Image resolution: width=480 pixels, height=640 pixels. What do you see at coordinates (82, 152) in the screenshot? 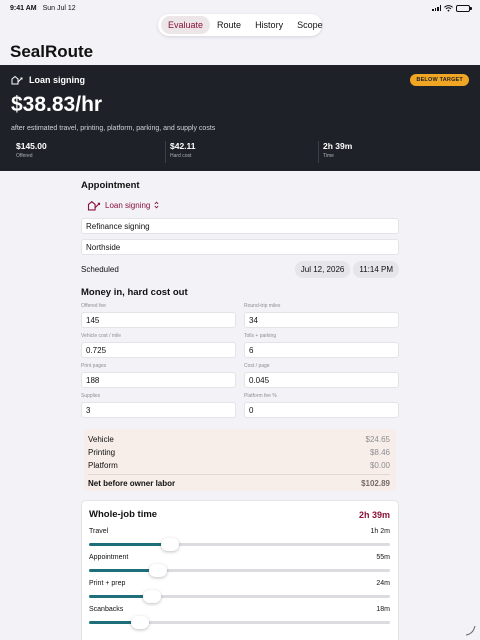
I see `stat-offered: $145.00 Offered` at bounding box center [82, 152].